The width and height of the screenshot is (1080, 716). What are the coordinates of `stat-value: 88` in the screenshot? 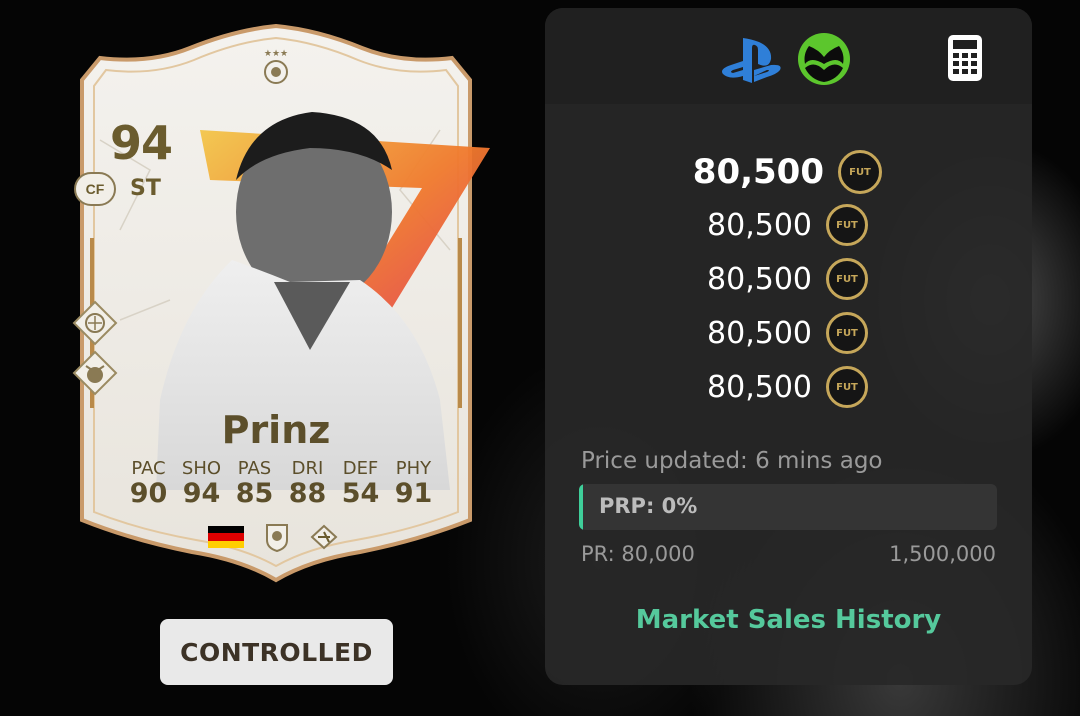 It's located at (307, 493).